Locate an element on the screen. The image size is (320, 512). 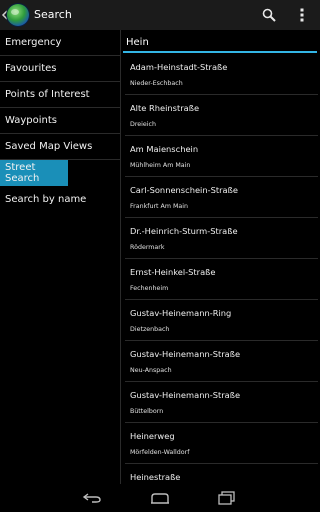
nav-home-icon is located at coordinates (160, 498).